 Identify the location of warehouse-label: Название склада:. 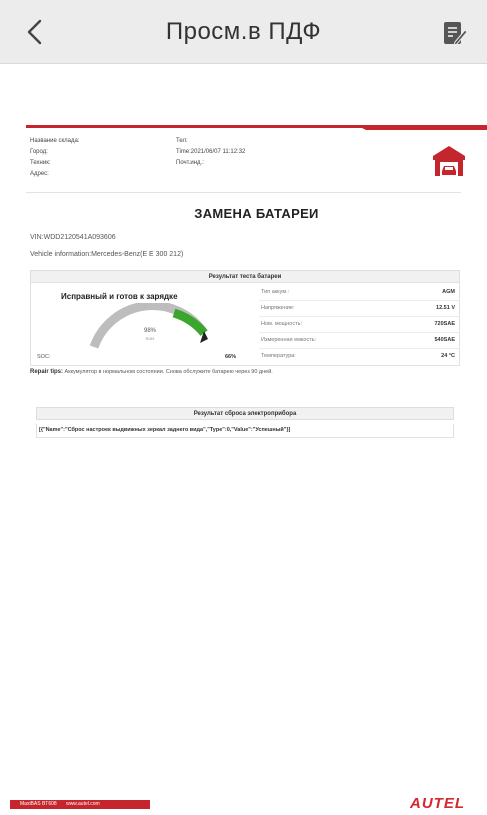
(55, 141).